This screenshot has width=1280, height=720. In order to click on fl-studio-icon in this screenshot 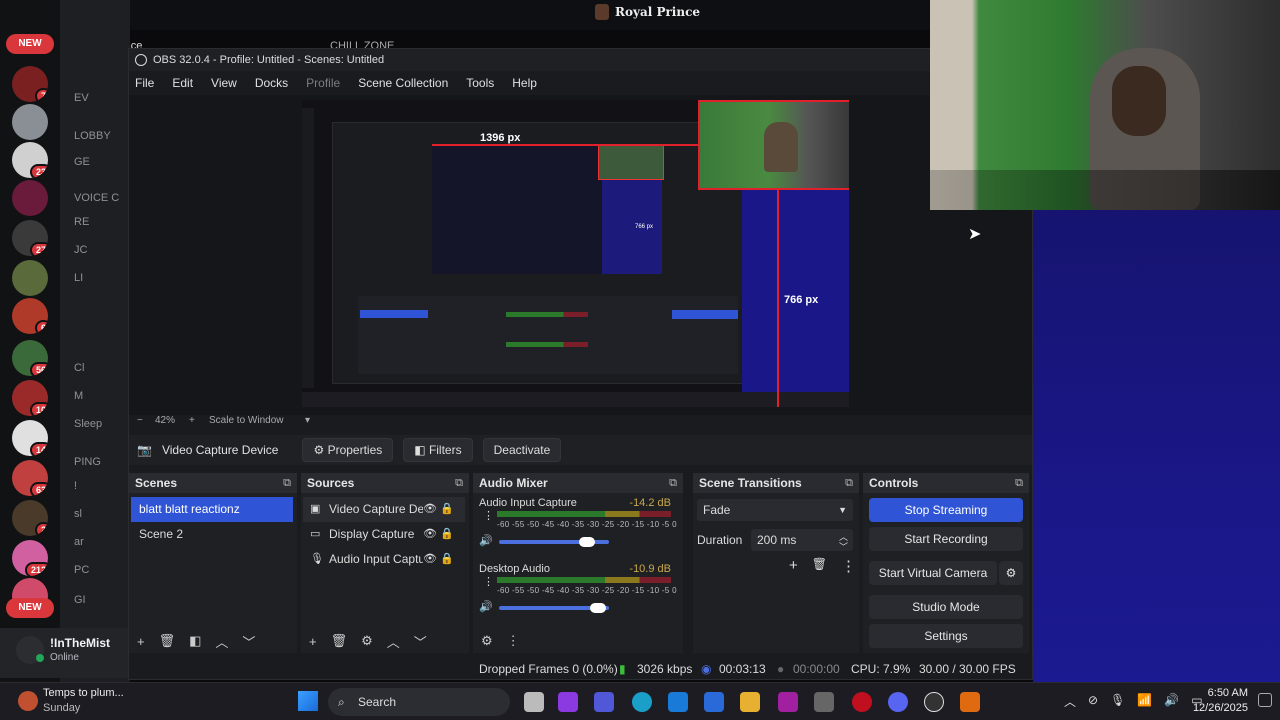, I will do `click(970, 702)`.